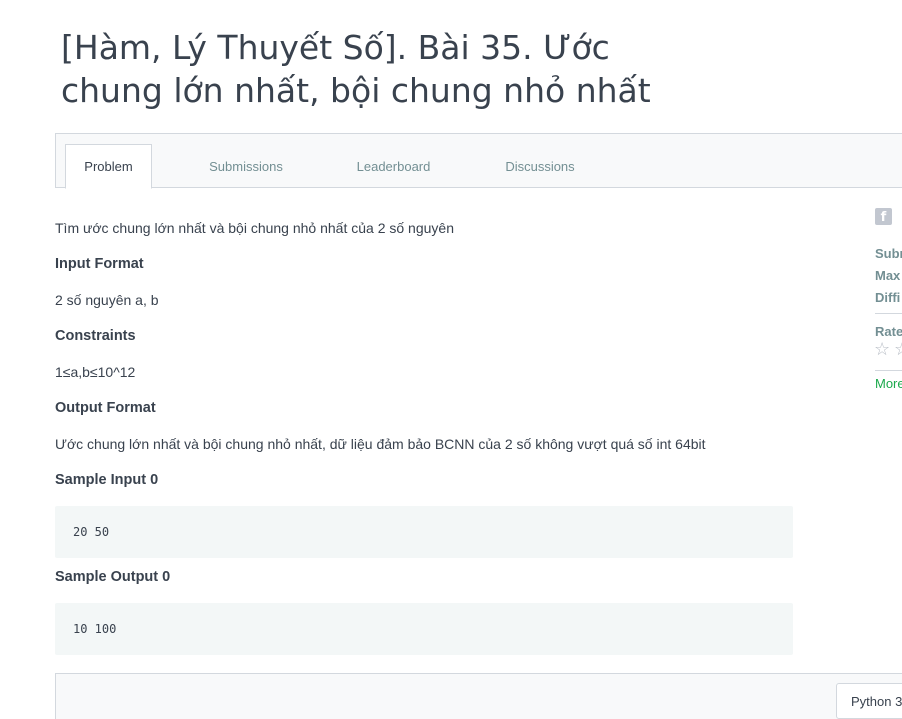 This screenshot has width=902, height=719. I want to click on input-format-heading: Input Format, so click(99, 264).